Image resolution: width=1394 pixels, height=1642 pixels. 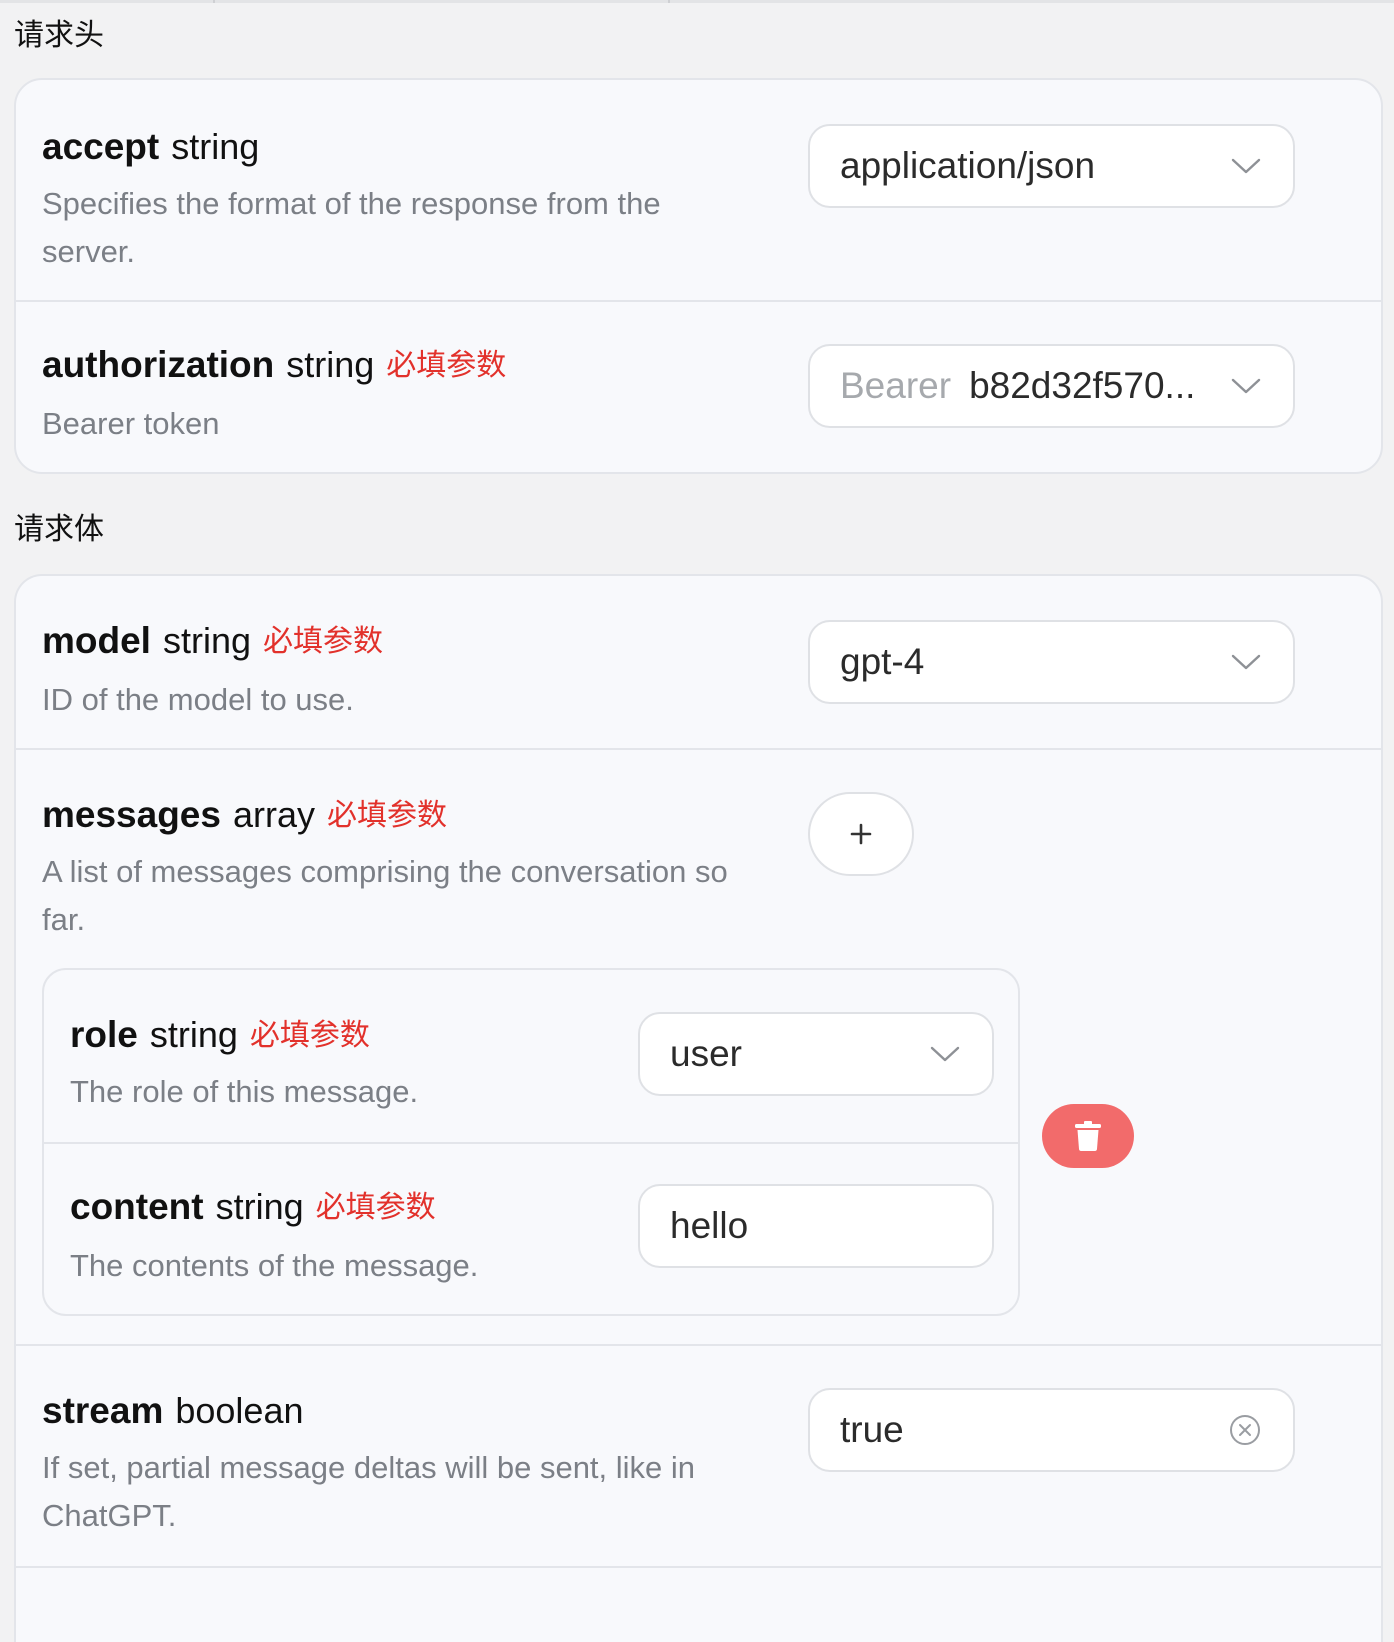 I want to click on param-name: stream, so click(x=103, y=1410).